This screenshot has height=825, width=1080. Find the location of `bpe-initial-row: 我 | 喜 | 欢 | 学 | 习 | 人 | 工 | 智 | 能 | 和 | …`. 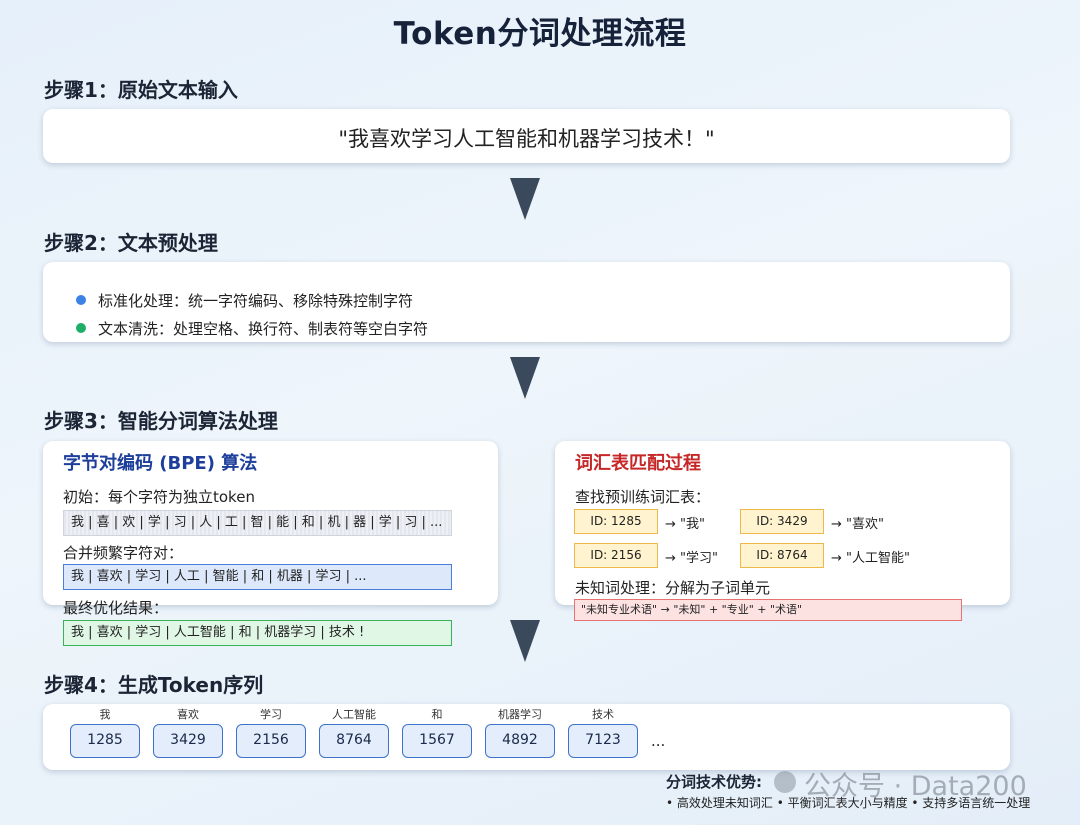

bpe-initial-row: 我 | 喜 | 欢 | 学 | 习 | 人 | 工 | 智 | 能 | 和 | … is located at coordinates (257, 523).